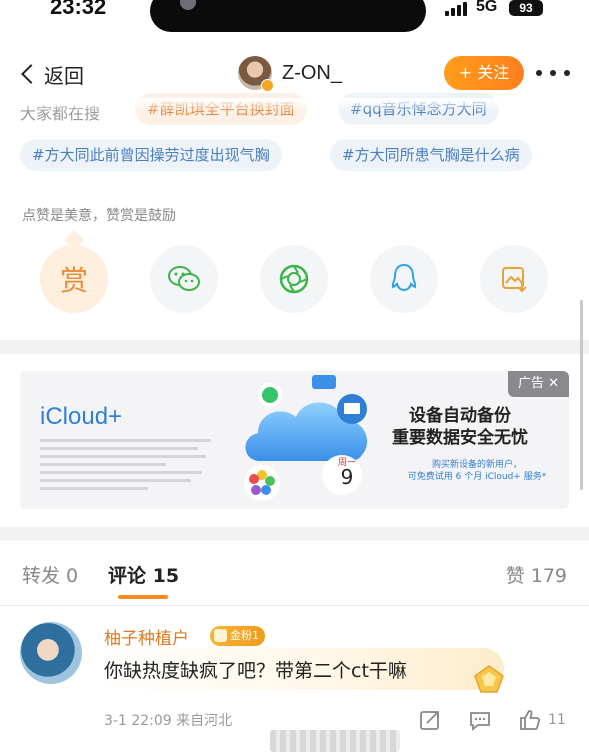 This screenshot has width=589, height=752. What do you see at coordinates (538, 384) in the screenshot?
I see `ad-close-tag: 广告 ✕` at bounding box center [538, 384].